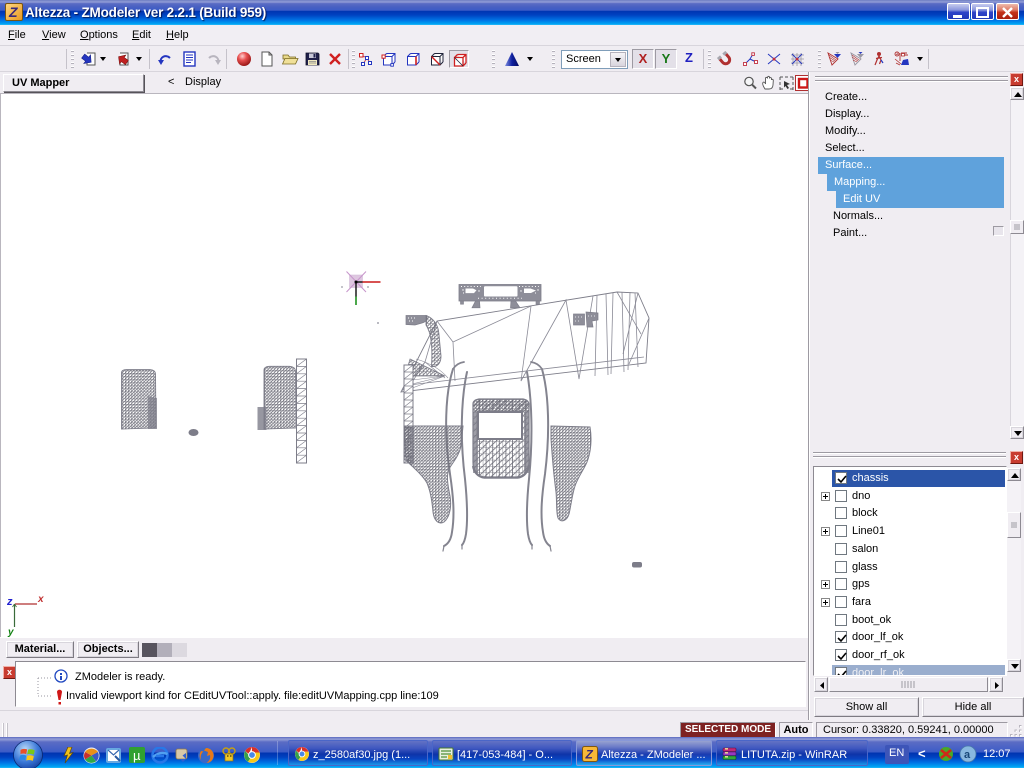  I want to click on svg-text: a, so click(967, 755).